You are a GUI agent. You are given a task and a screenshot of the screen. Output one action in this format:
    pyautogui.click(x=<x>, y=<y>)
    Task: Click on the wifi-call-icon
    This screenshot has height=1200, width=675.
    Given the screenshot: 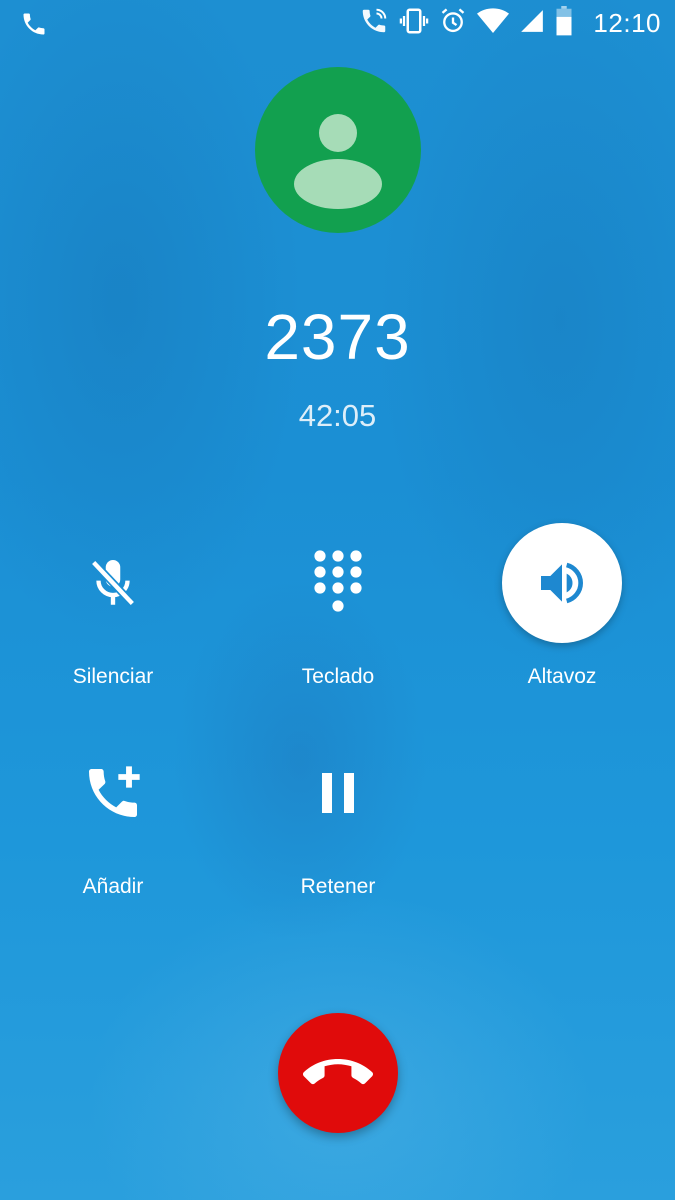 What is the action you would take?
    pyautogui.click(x=374, y=23)
    